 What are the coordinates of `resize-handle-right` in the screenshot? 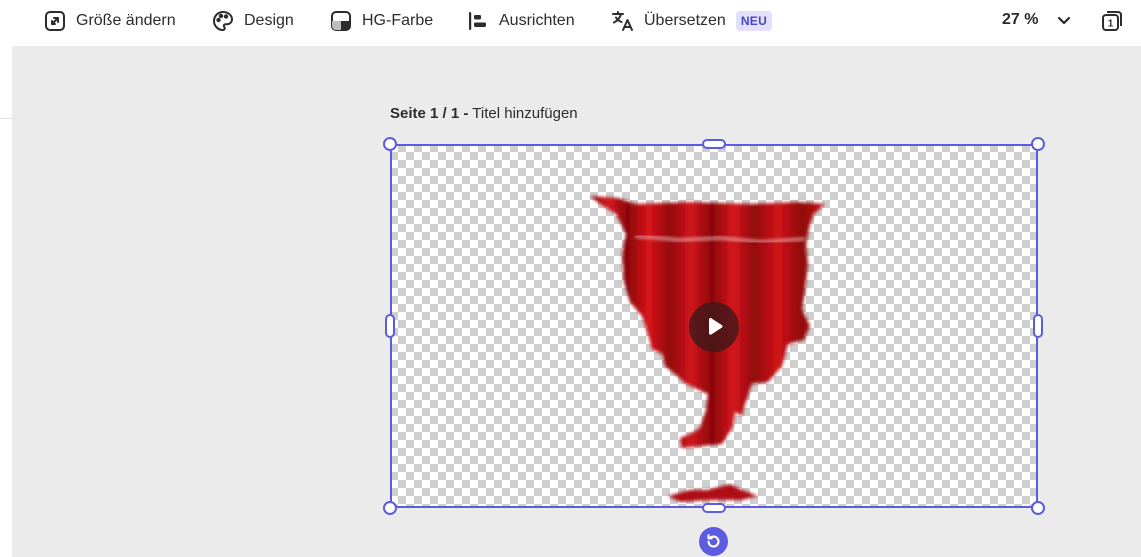 It's located at (1038, 326).